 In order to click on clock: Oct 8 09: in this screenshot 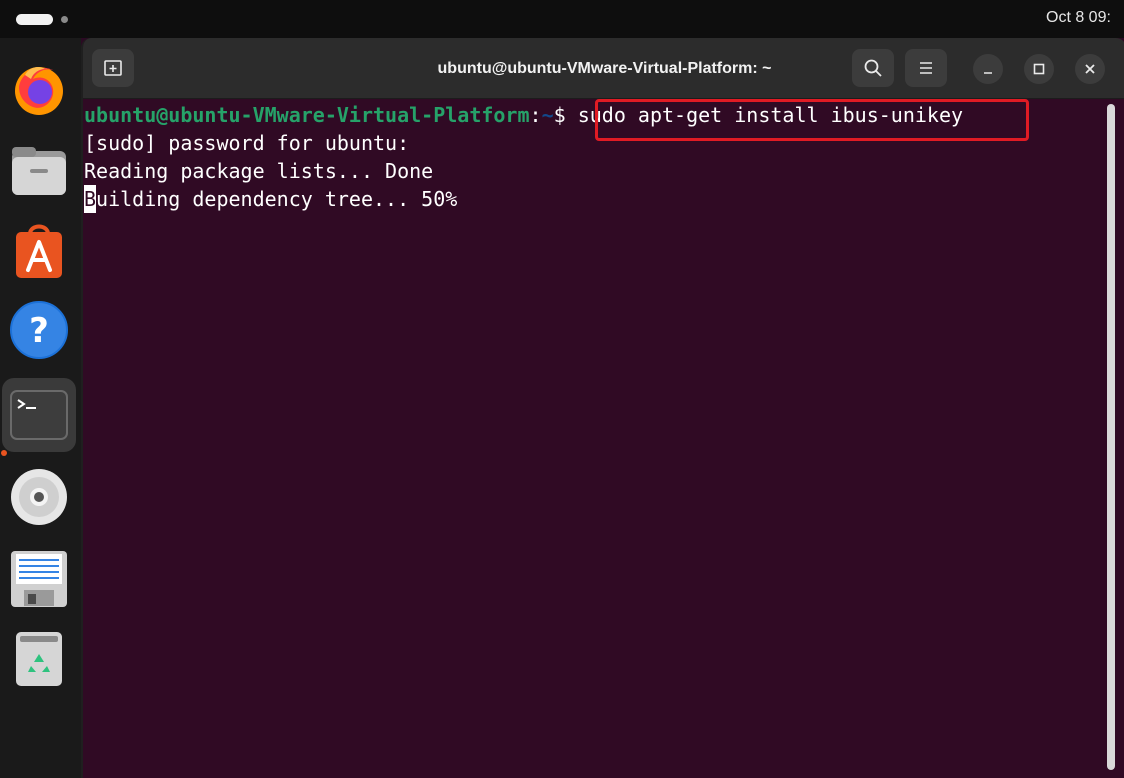, I will do `click(1078, 18)`.